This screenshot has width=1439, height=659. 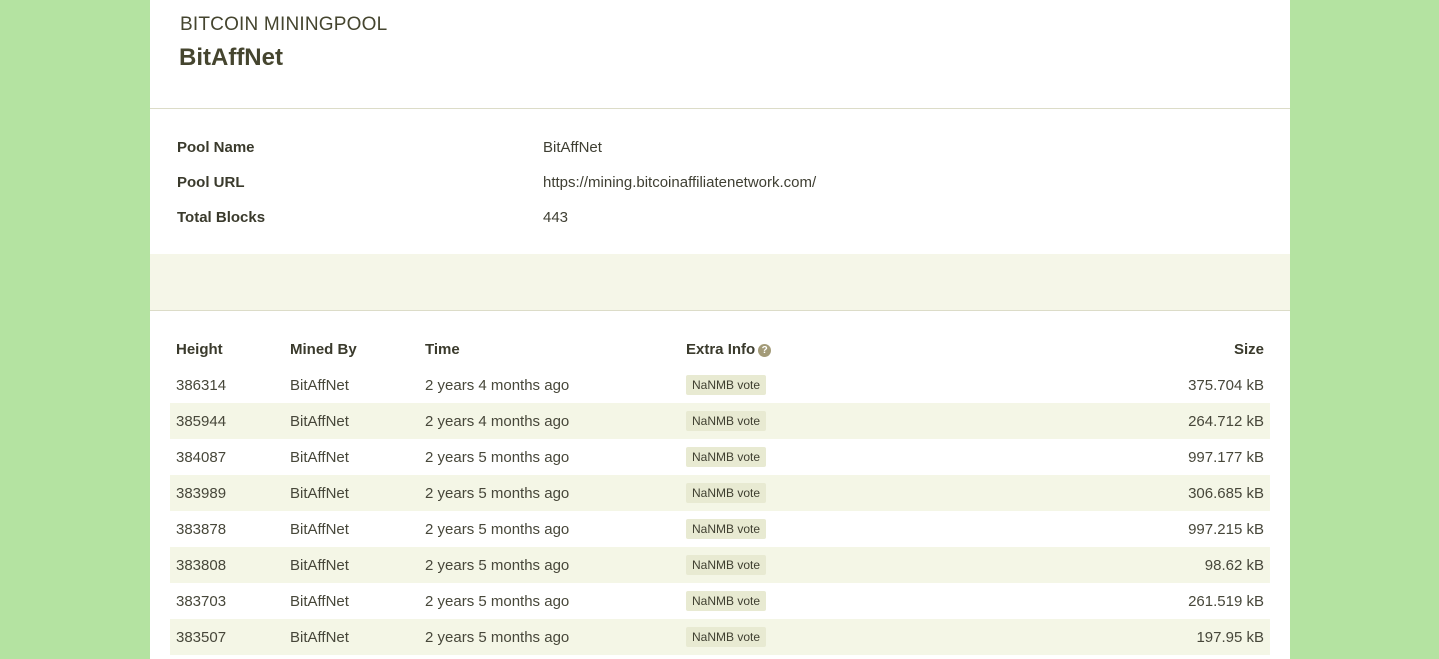 I want to click on info-label: Pool Name, so click(x=216, y=147).